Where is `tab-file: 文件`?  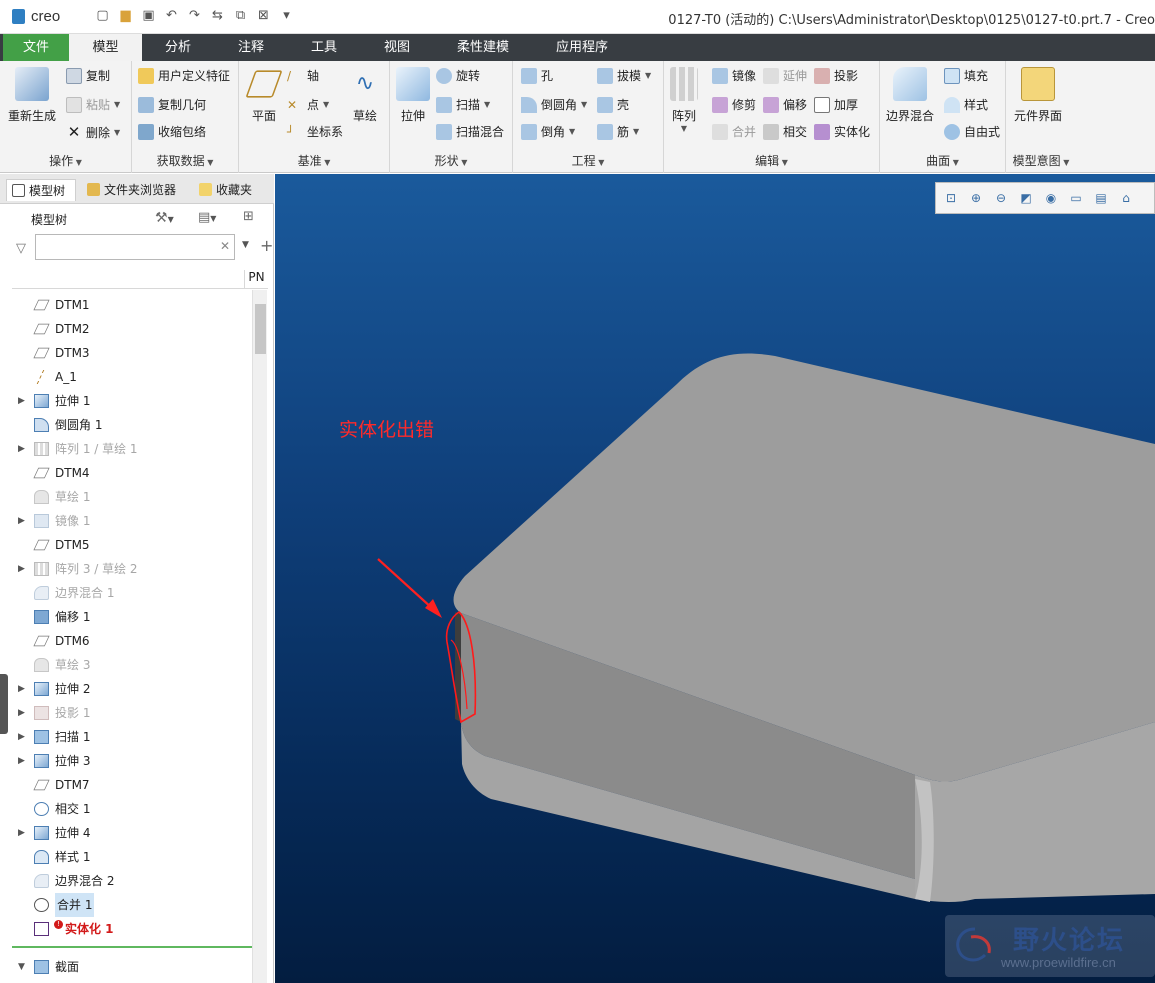 tab-file: 文件 is located at coordinates (36, 47).